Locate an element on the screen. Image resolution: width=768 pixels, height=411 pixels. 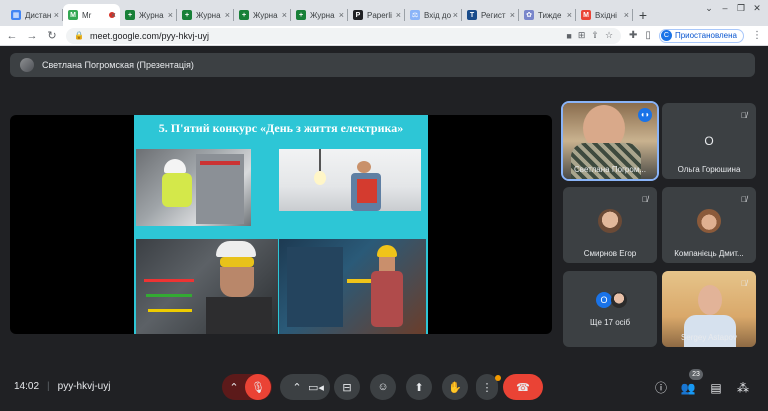
notification-dot is located at coordinates (498, 378).